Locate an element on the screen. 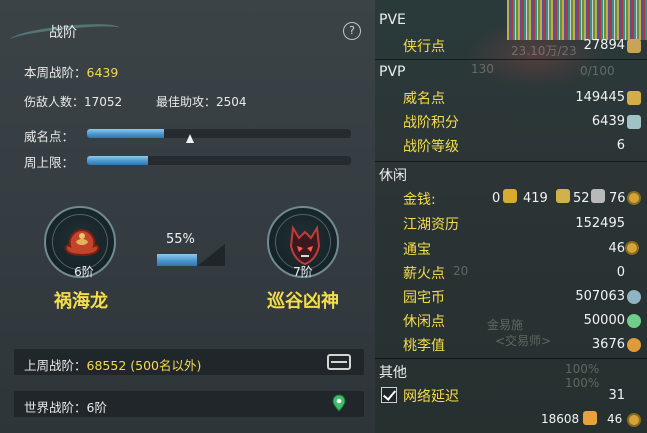 This screenshot has width=647, height=433. silver-ingot-icon is located at coordinates (563, 196).